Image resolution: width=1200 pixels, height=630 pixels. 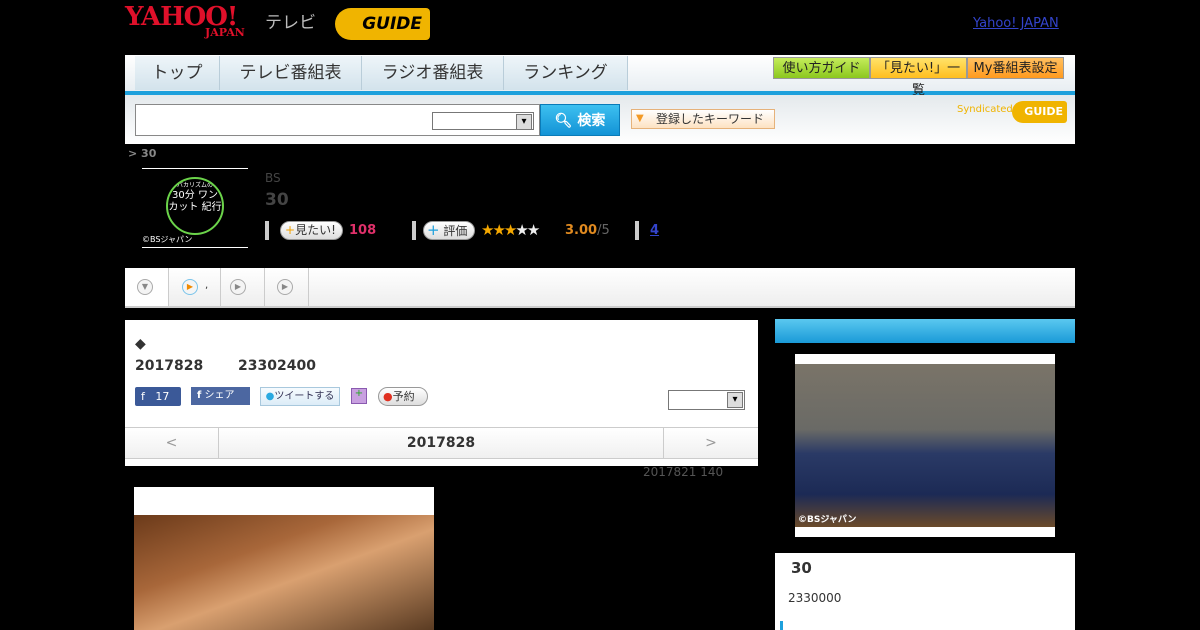 I want to click on sub-tab-2: ▶,, so click(x=195, y=287).